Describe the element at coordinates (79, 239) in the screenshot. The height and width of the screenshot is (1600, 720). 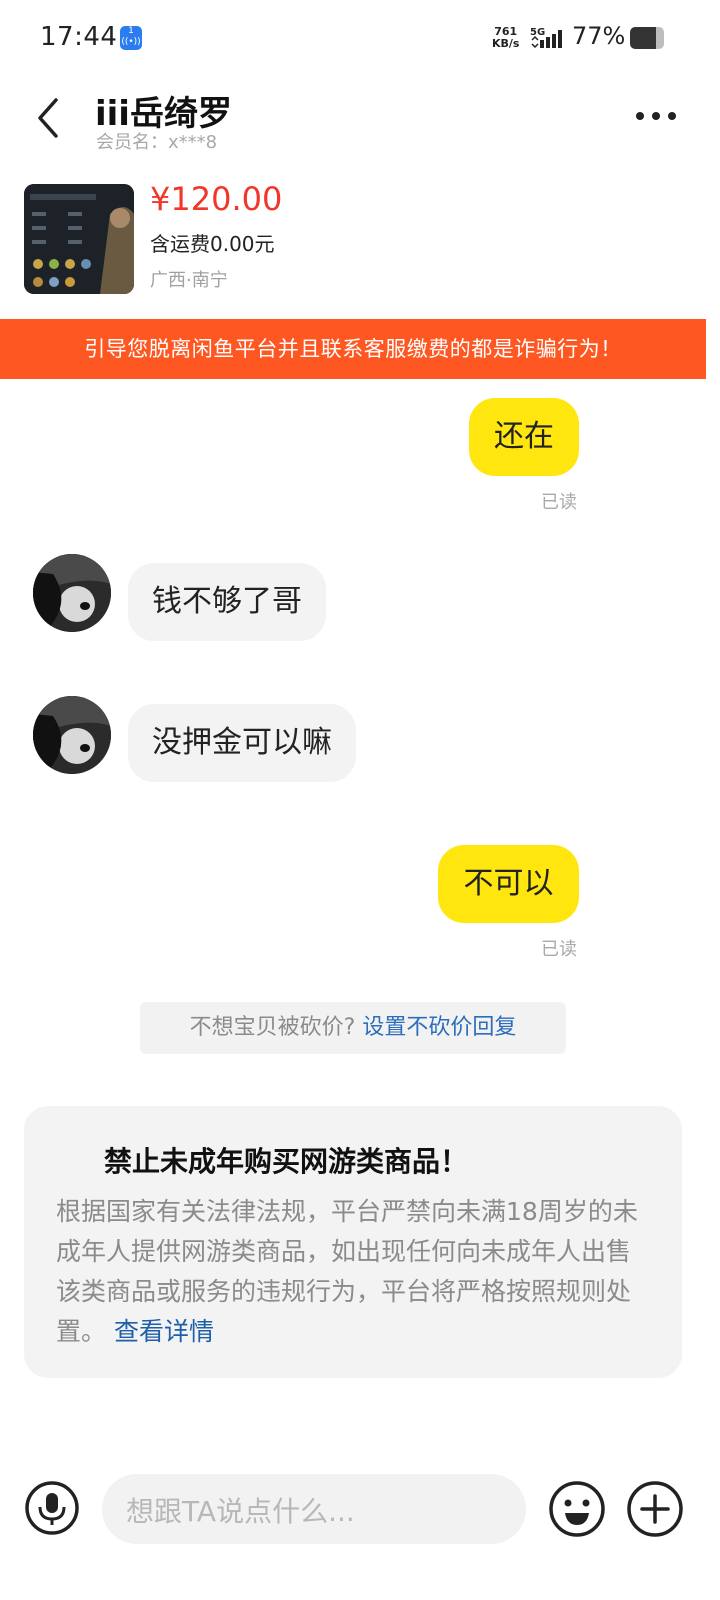
I see `product-thumbnail` at that location.